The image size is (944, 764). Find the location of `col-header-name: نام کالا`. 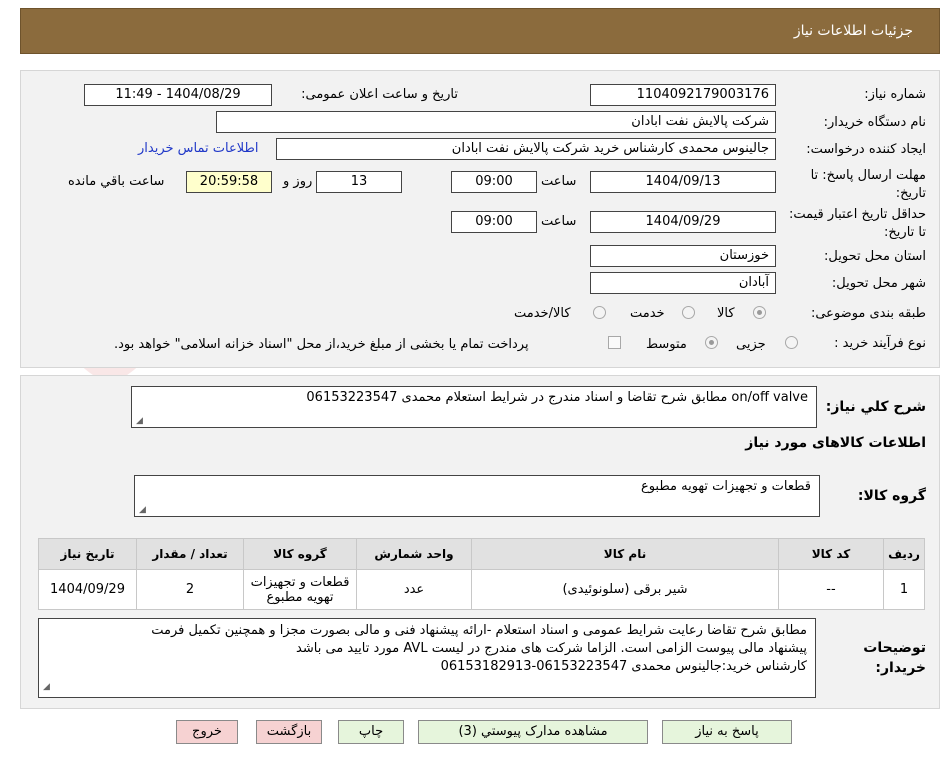

col-header-name: نام کالا is located at coordinates (625, 554).